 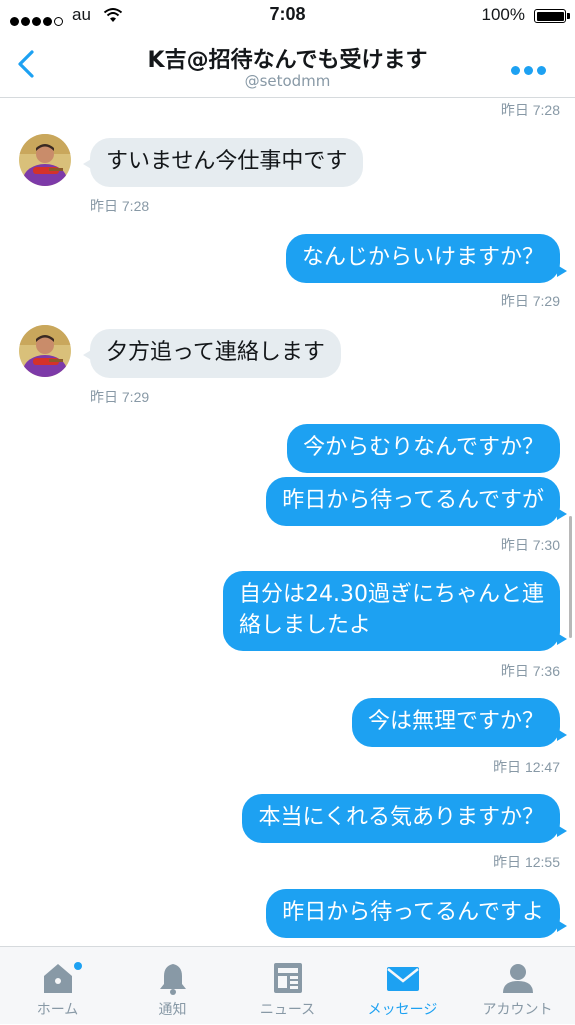 I want to click on outgoing-message-bubble: 自分は24.30過ぎにちゃんと連 絡しましたよ, so click(x=395, y=611).